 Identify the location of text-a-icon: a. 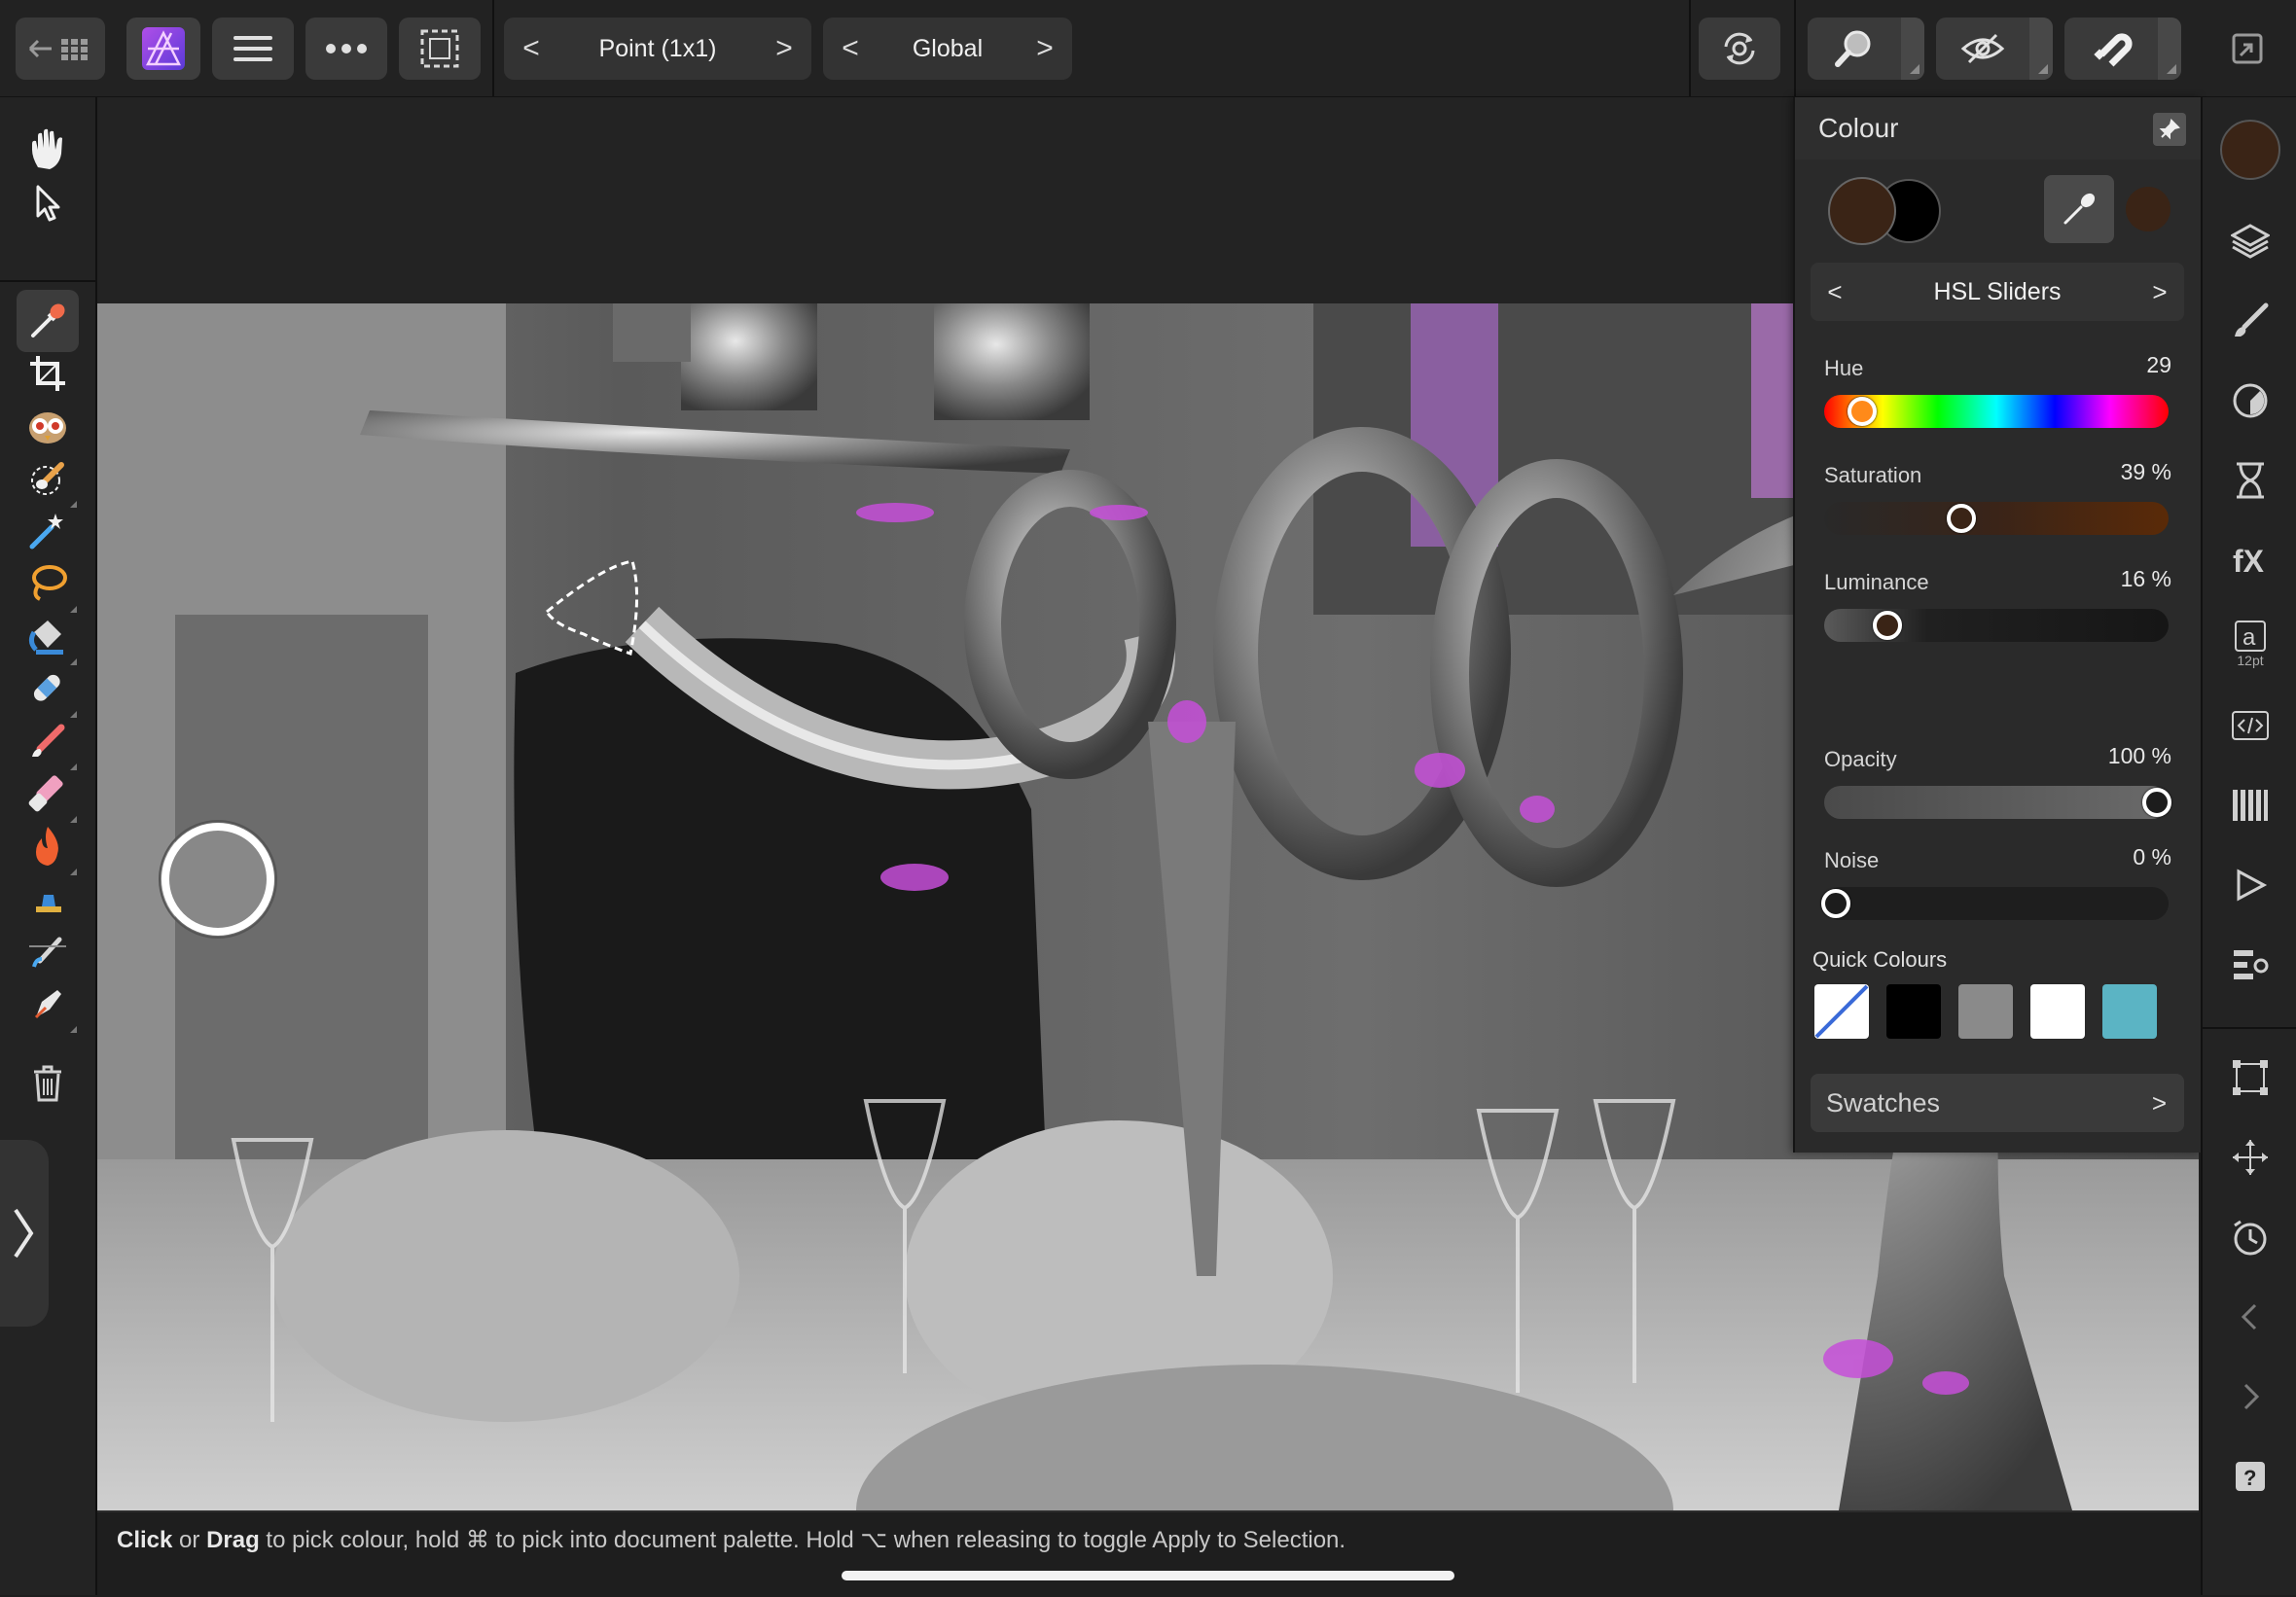
(2250, 636).